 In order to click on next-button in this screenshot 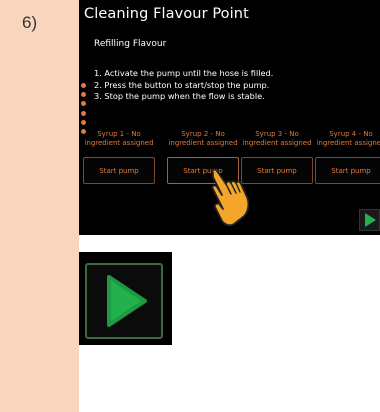, I will do `click(369, 220)`.